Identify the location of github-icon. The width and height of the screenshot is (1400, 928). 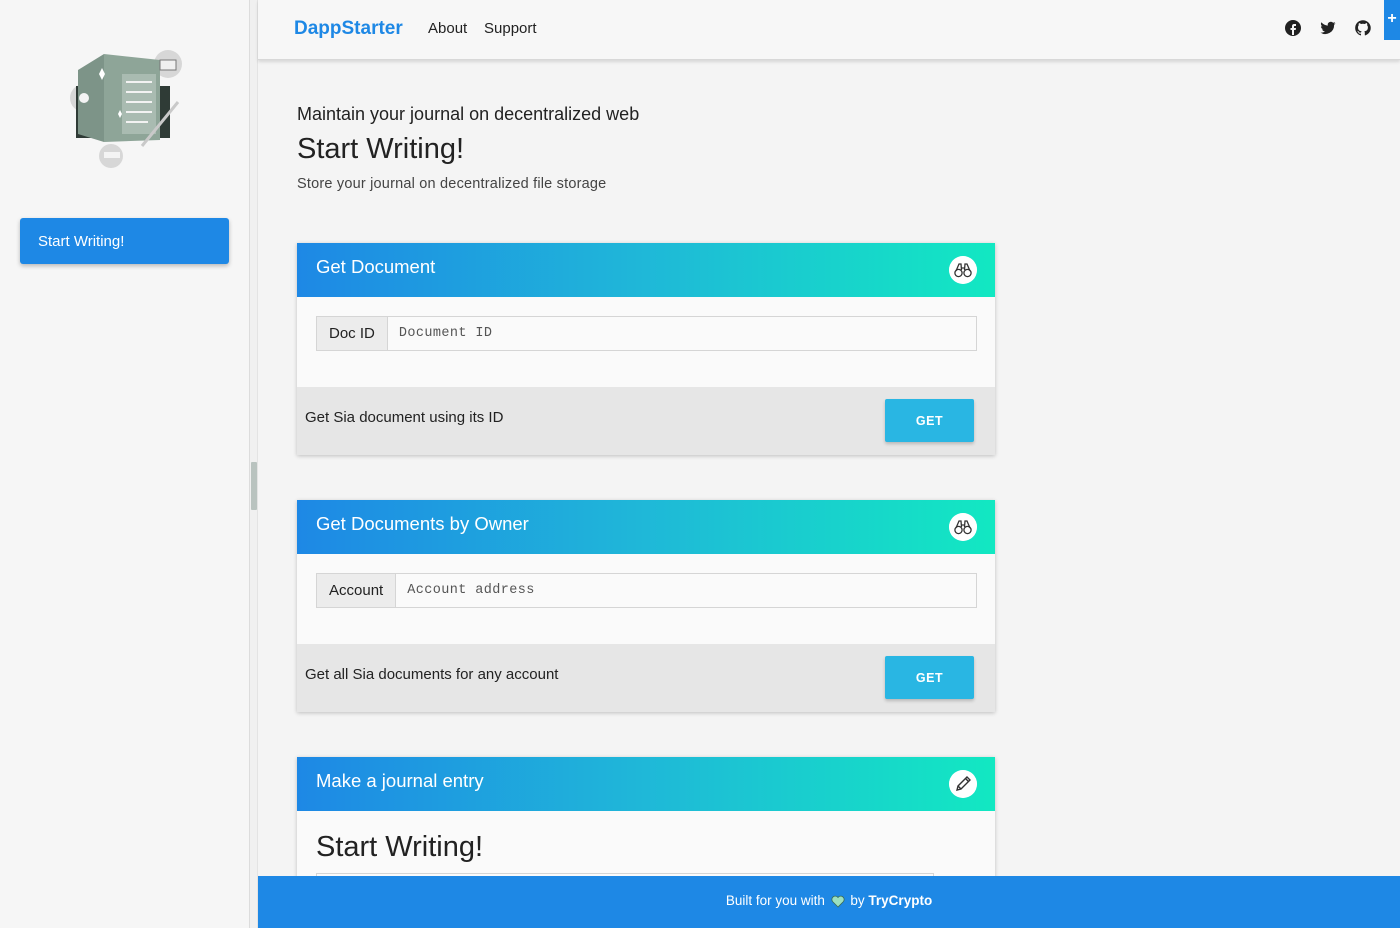
(1363, 28).